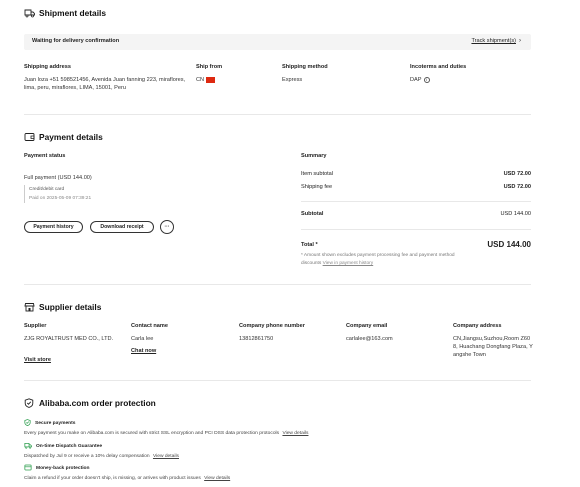 This screenshot has width=580, height=487. What do you see at coordinates (55, 423) in the screenshot?
I see `secure-payments-label: Secure payments` at bounding box center [55, 423].